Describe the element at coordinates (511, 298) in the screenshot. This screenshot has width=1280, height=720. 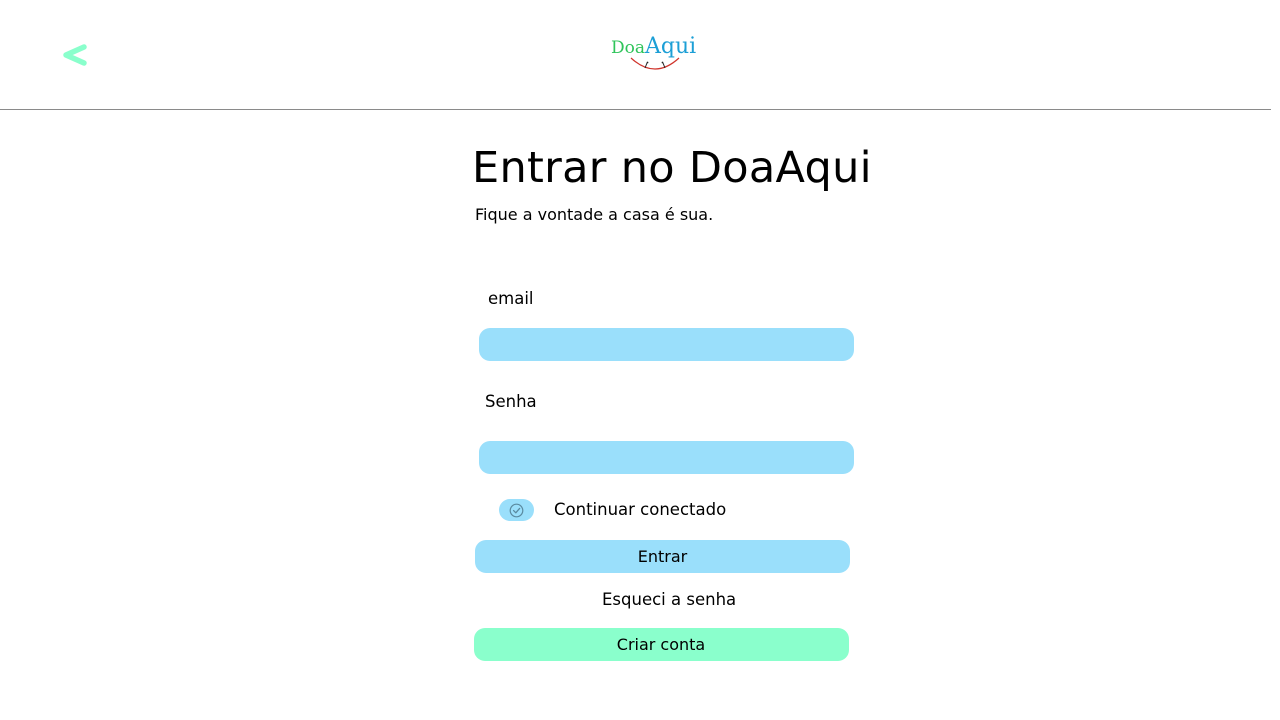
I see `email-label: email` at that location.